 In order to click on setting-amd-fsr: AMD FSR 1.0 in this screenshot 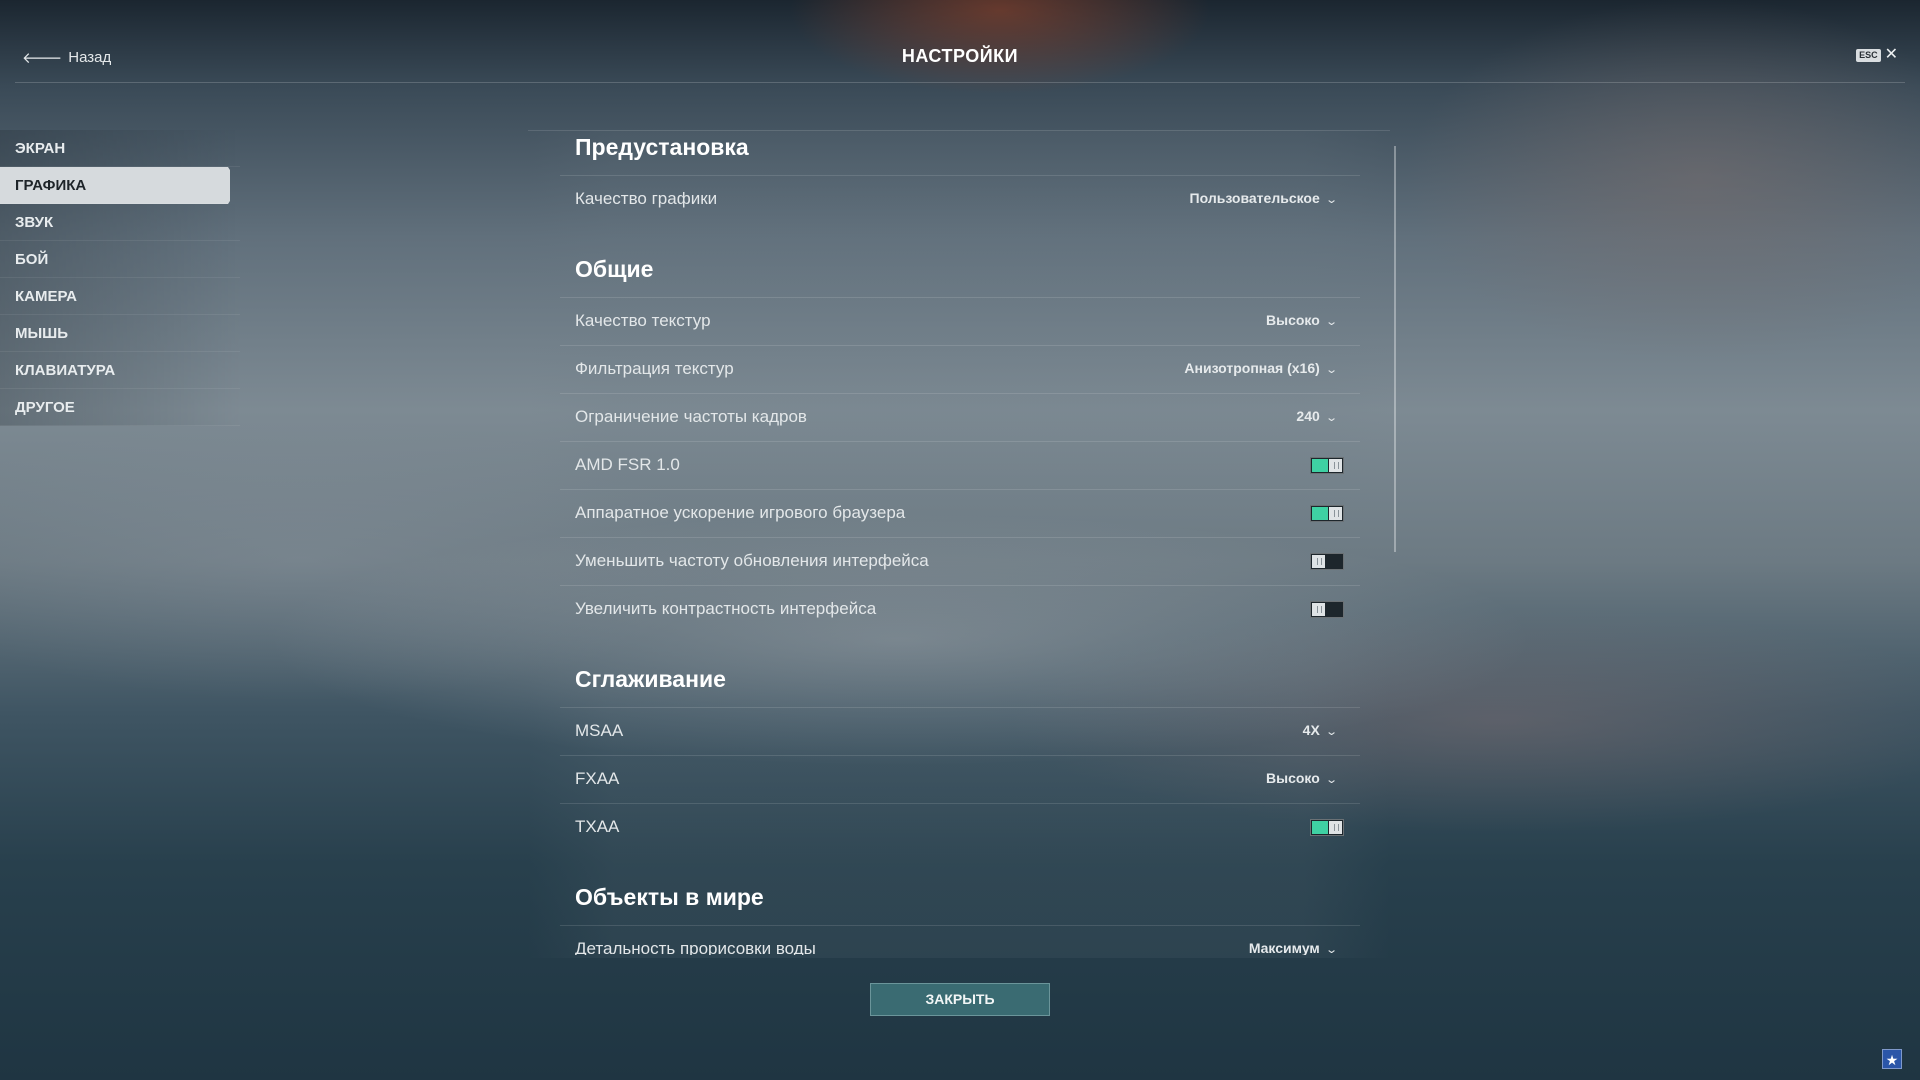, I will do `click(960, 465)`.